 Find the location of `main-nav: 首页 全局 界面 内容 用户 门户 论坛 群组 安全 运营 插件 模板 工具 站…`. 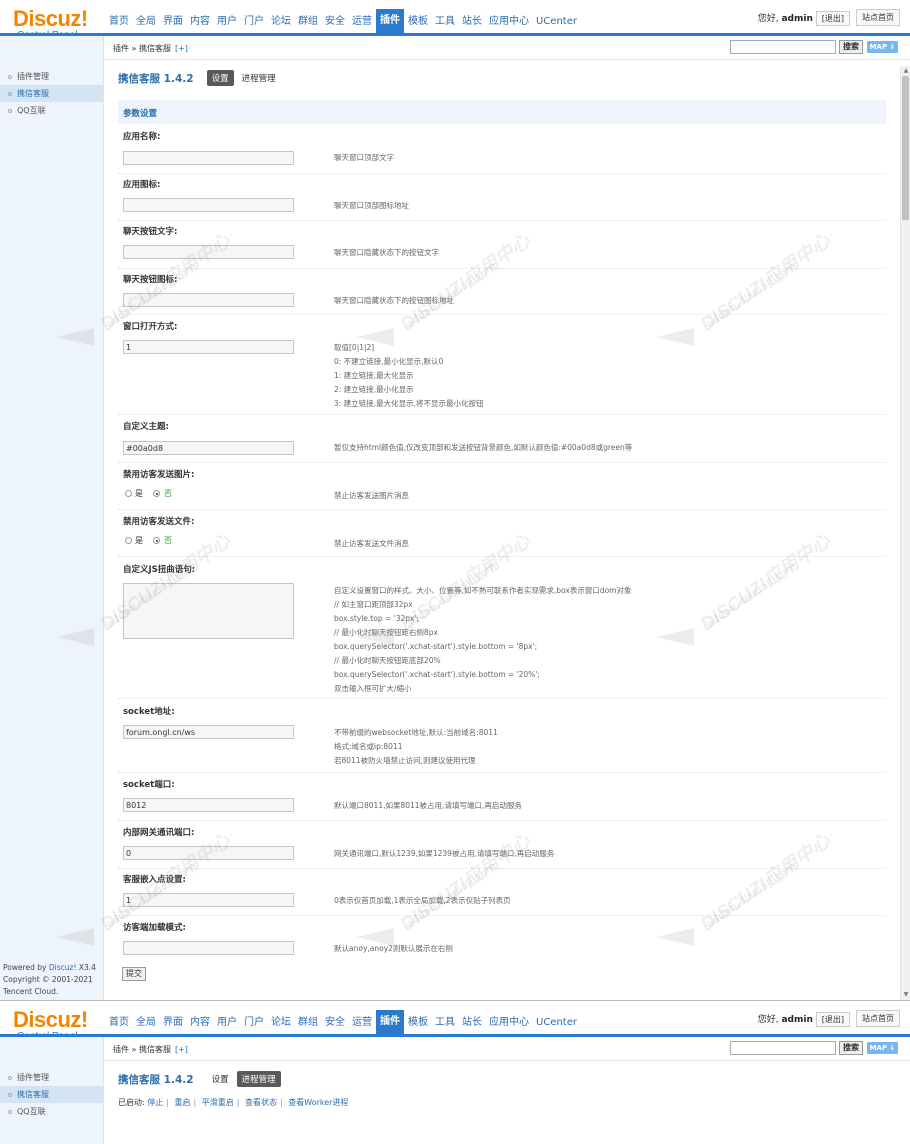

main-nav: 首页 全局 界面 内容 用户 门户 论坛 群组 安全 运营 插件 模板 工具 站… is located at coordinates (343, 1023).